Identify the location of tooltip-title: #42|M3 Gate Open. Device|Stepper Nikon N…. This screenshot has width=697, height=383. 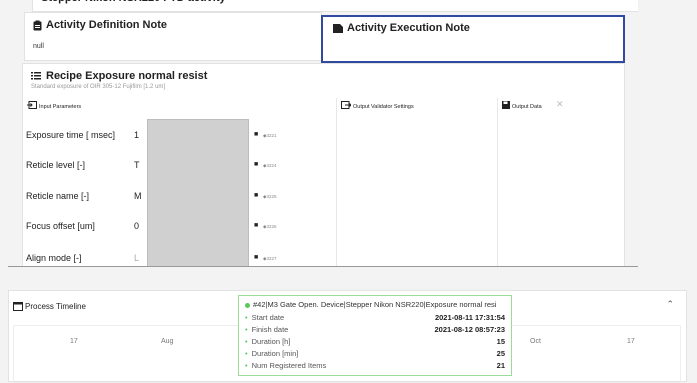
(375, 304).